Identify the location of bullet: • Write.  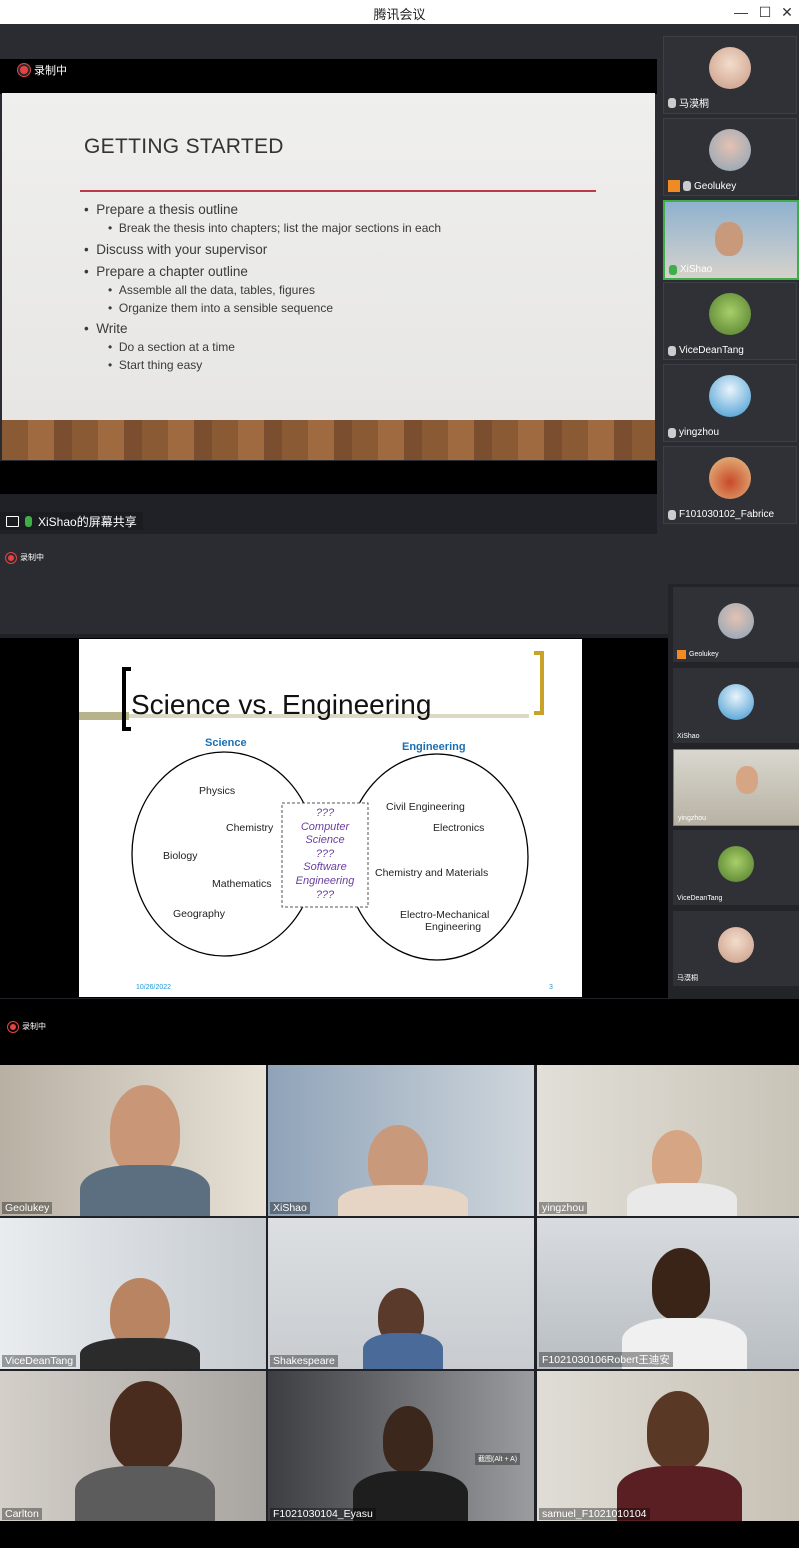
(106, 328).